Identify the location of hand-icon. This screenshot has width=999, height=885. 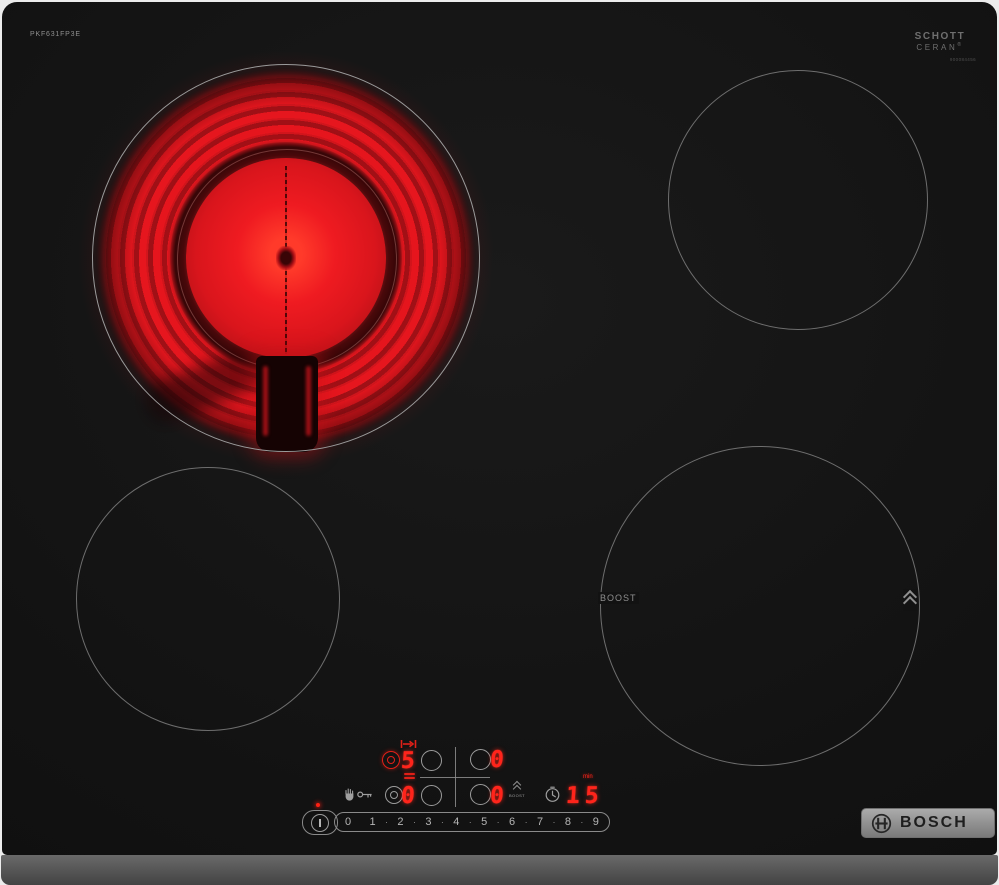
(349, 794).